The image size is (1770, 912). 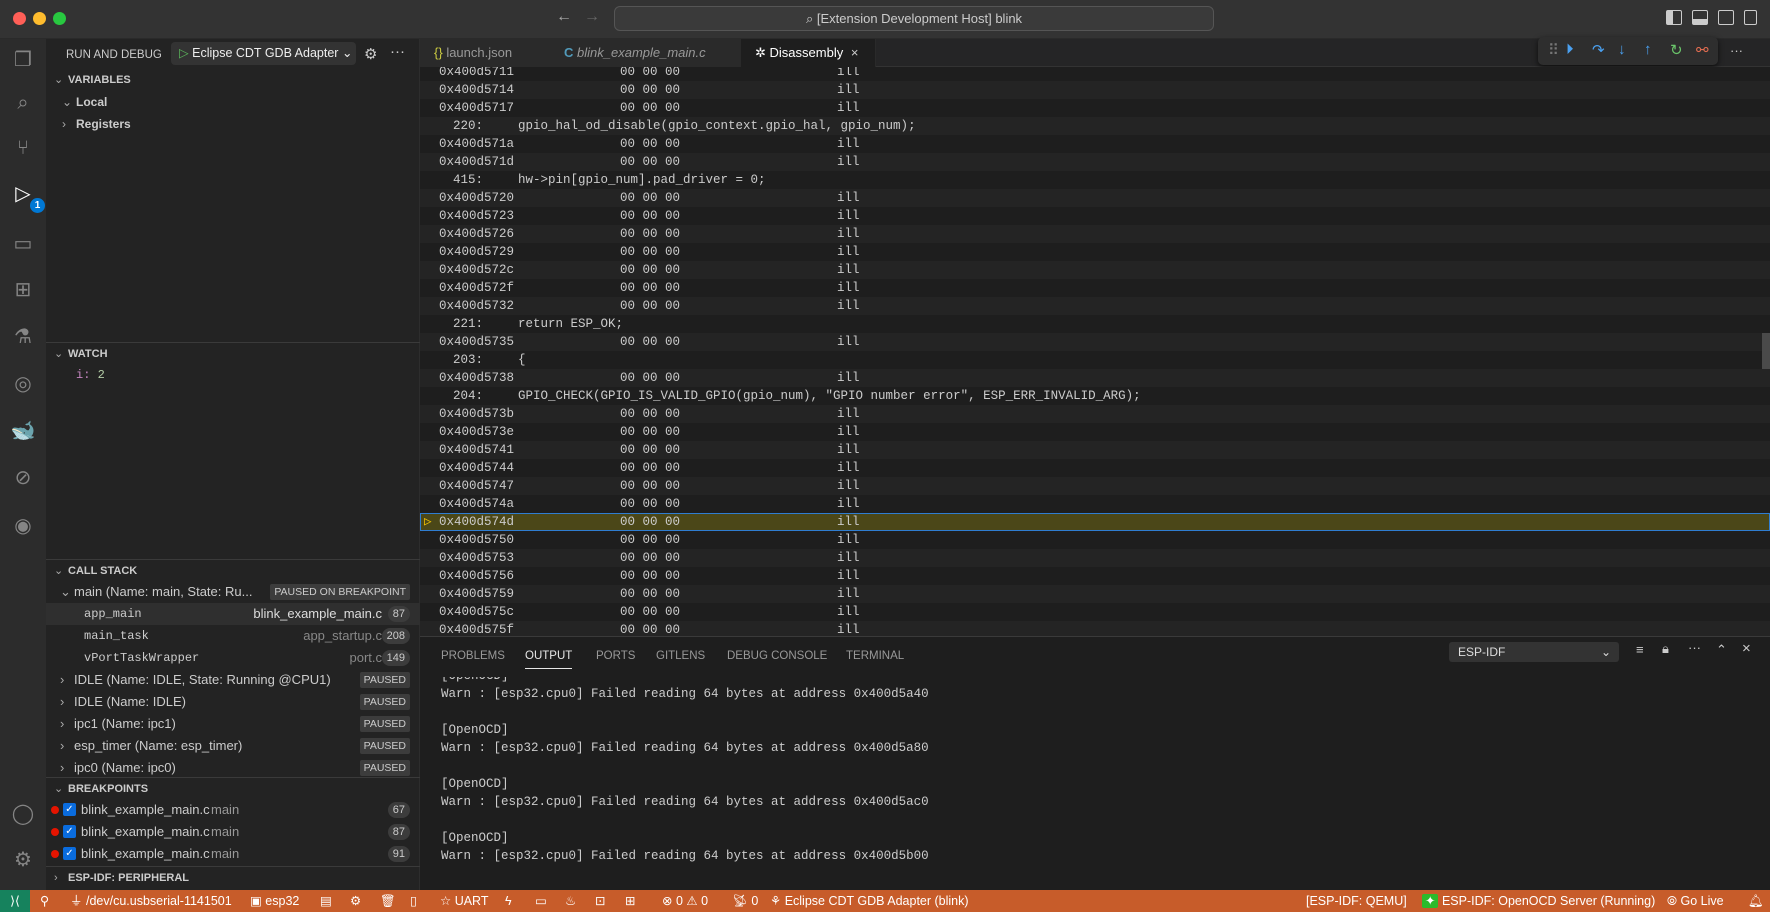 I want to click on terminal-icon: ⊡, so click(x=600, y=901).